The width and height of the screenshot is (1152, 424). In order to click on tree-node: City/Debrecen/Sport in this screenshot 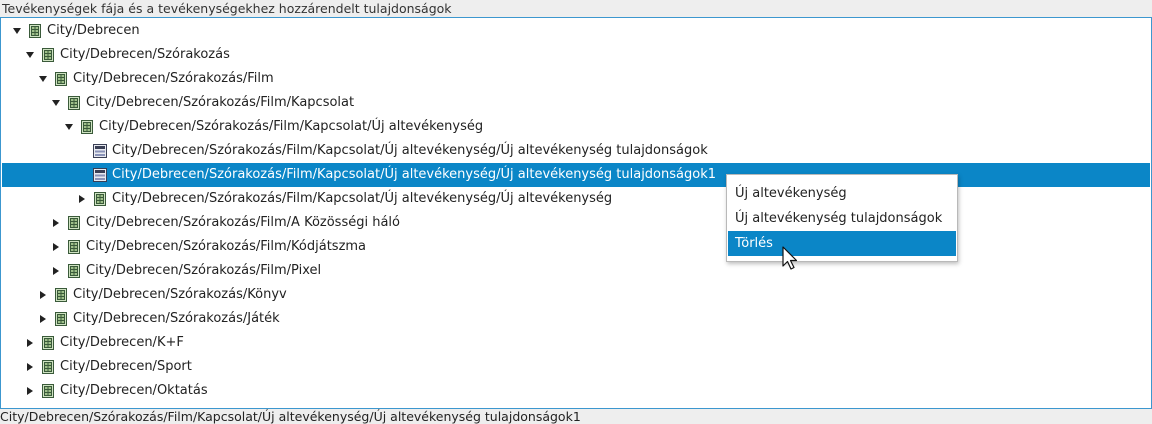, I will do `click(576, 367)`.